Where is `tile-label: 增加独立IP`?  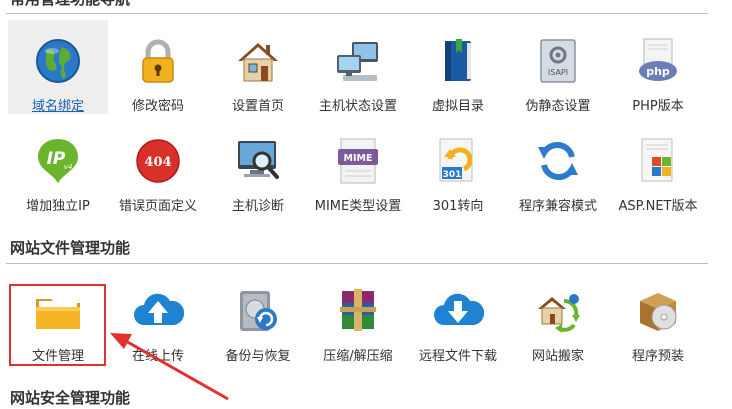 tile-label: 增加独立IP is located at coordinates (58, 206).